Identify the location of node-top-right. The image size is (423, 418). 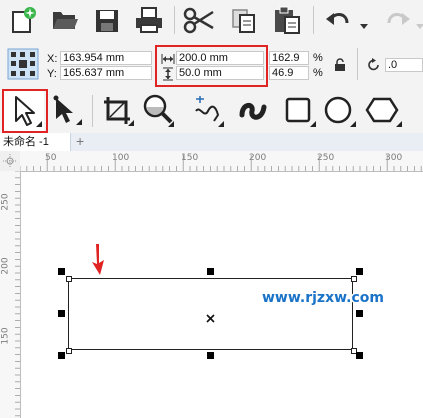
(354, 279).